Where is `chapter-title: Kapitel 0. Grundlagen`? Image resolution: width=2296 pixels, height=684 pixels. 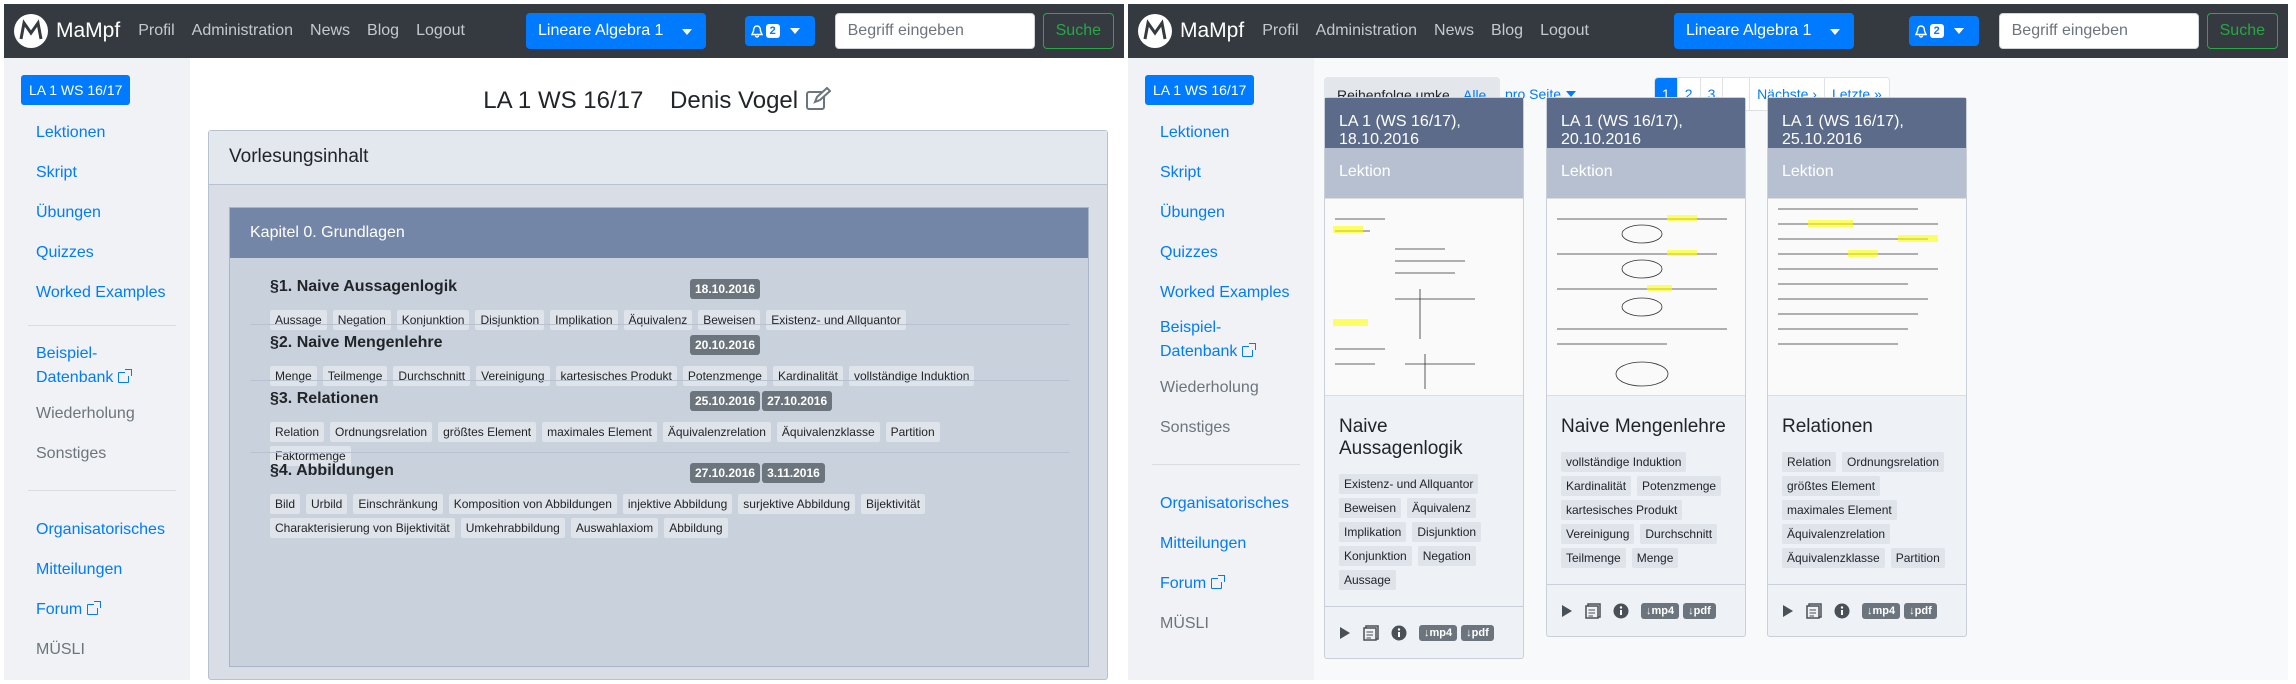
chapter-title: Kapitel 0. Grundlagen is located at coordinates (659, 233).